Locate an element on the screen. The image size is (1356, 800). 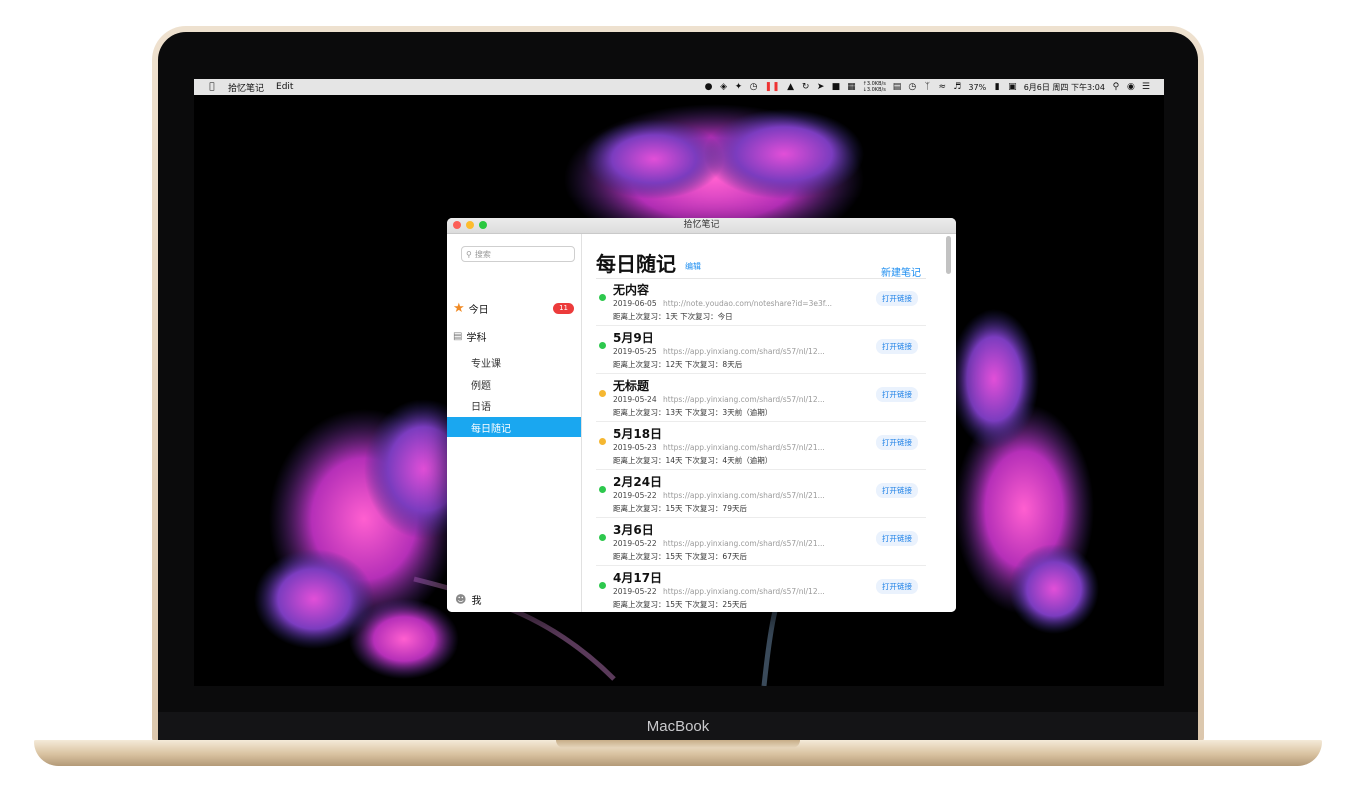
pause-icon: ❚❚ is located at coordinates (772, 87).